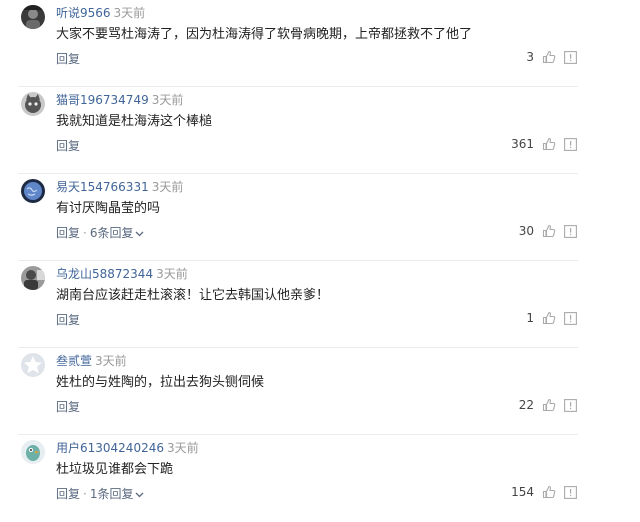  I want to click on comment-text: 大家不要骂杜海涛了，因为杜海涛得了软骨病晚期，上帝都拯救不了他了, so click(264, 34).